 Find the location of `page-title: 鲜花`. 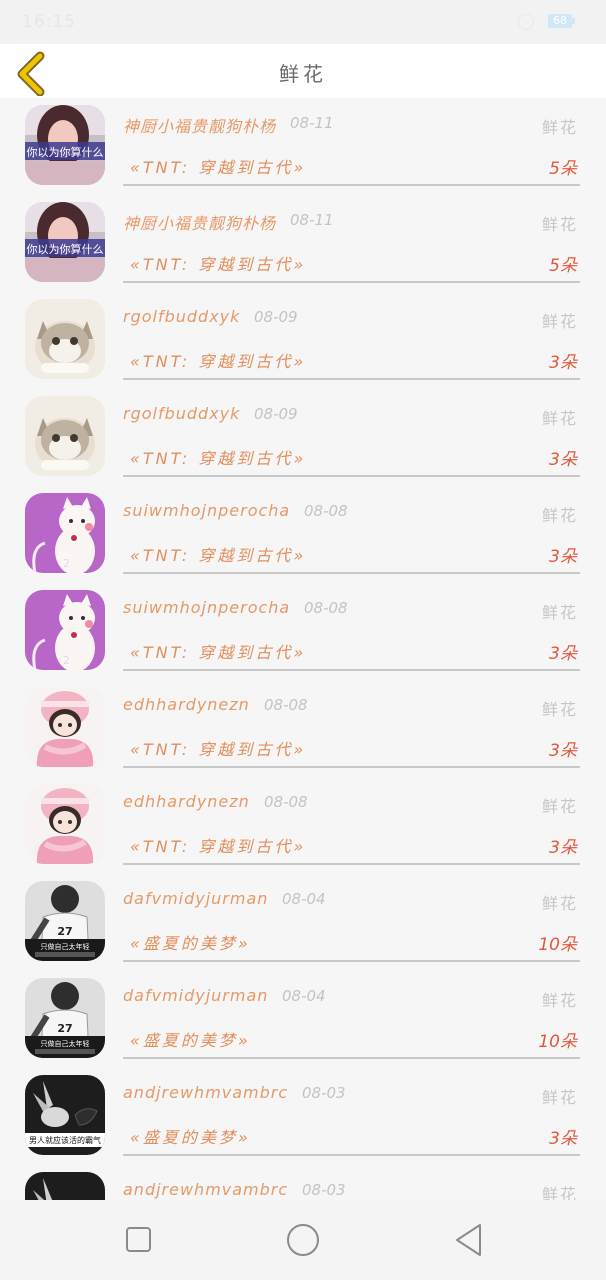

page-title: 鲜花 is located at coordinates (303, 74).